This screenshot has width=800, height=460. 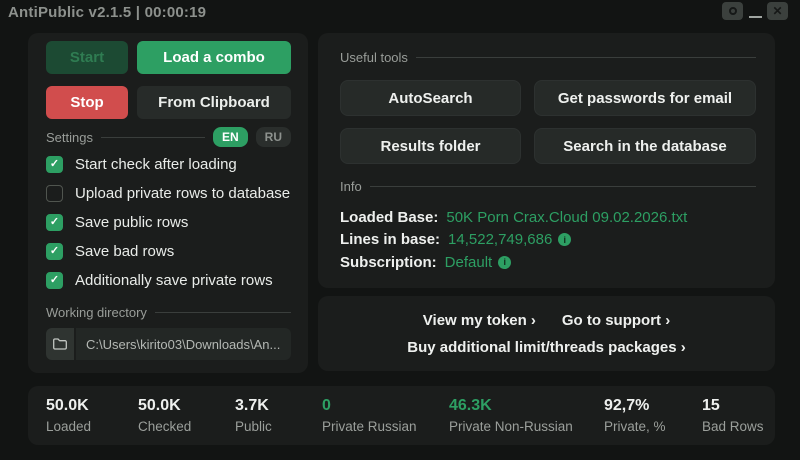 I want to click on checkbox-label: Start check after loading, so click(x=156, y=164).